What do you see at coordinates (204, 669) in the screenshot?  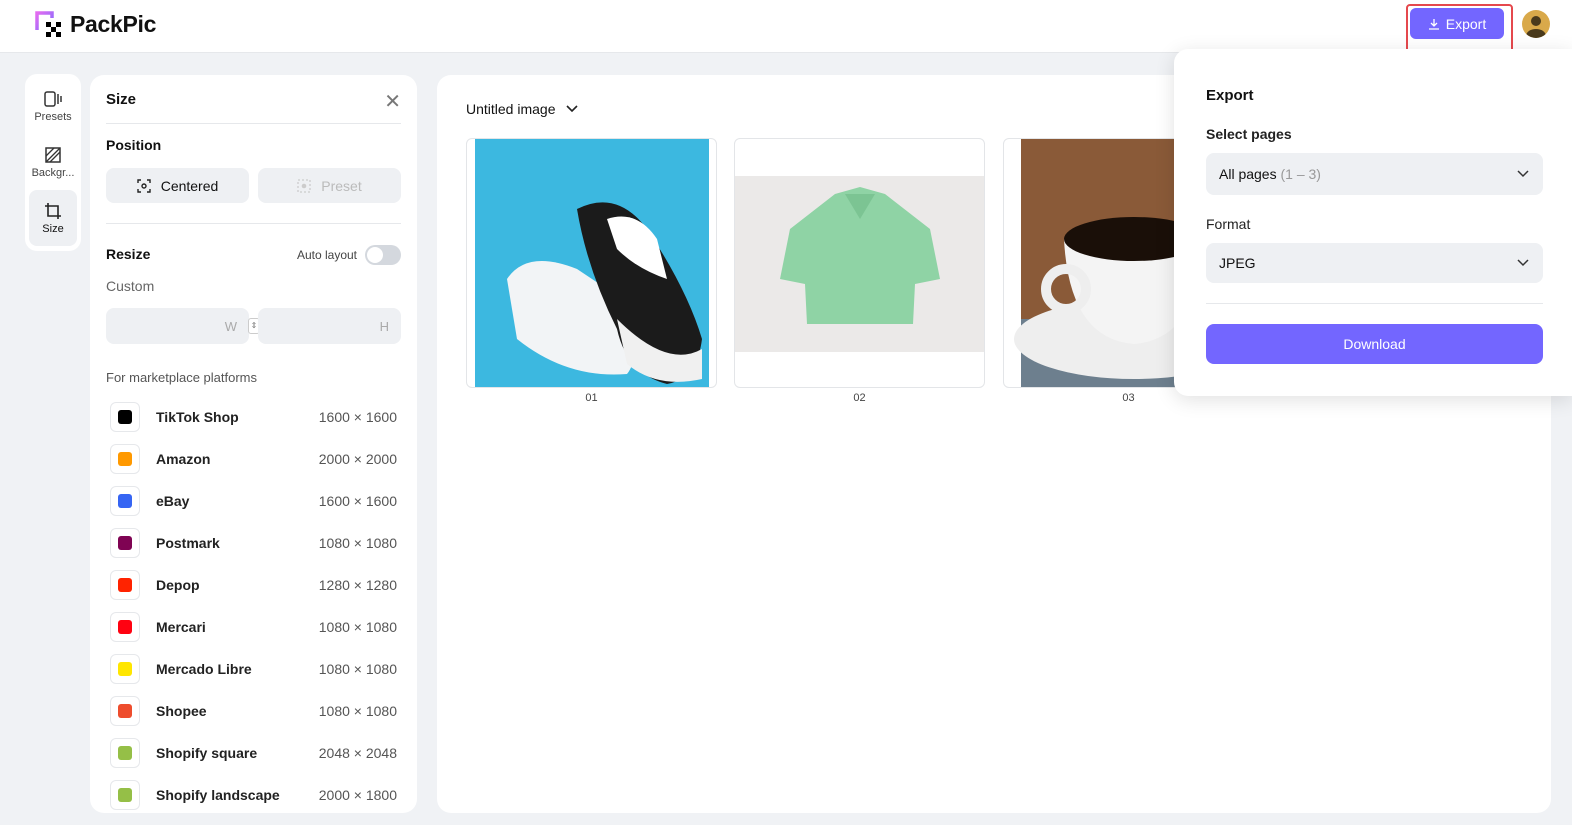 I see `platform-name: Mercado Libre` at bounding box center [204, 669].